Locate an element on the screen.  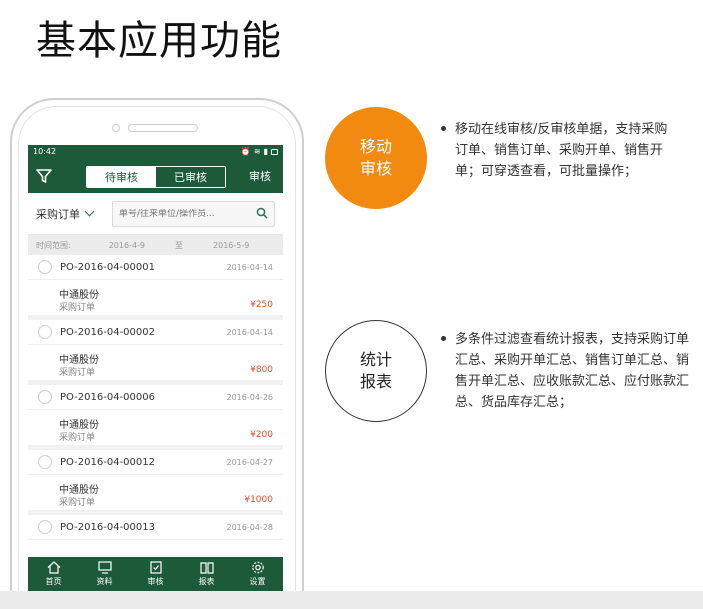
status-icons: ⏰ ≋ ▮ is located at coordinates (259, 151).